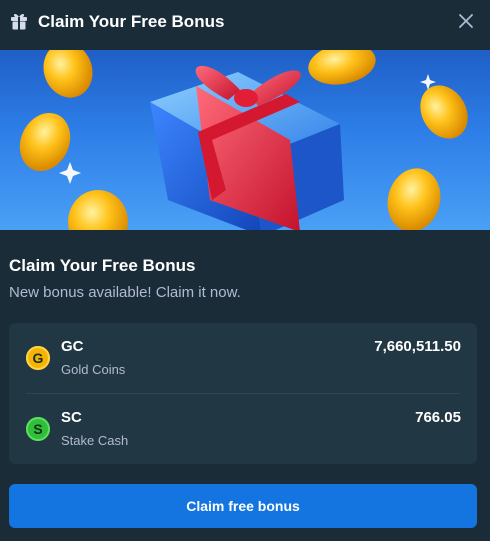  I want to click on currency-amount: 766.05, so click(438, 417).